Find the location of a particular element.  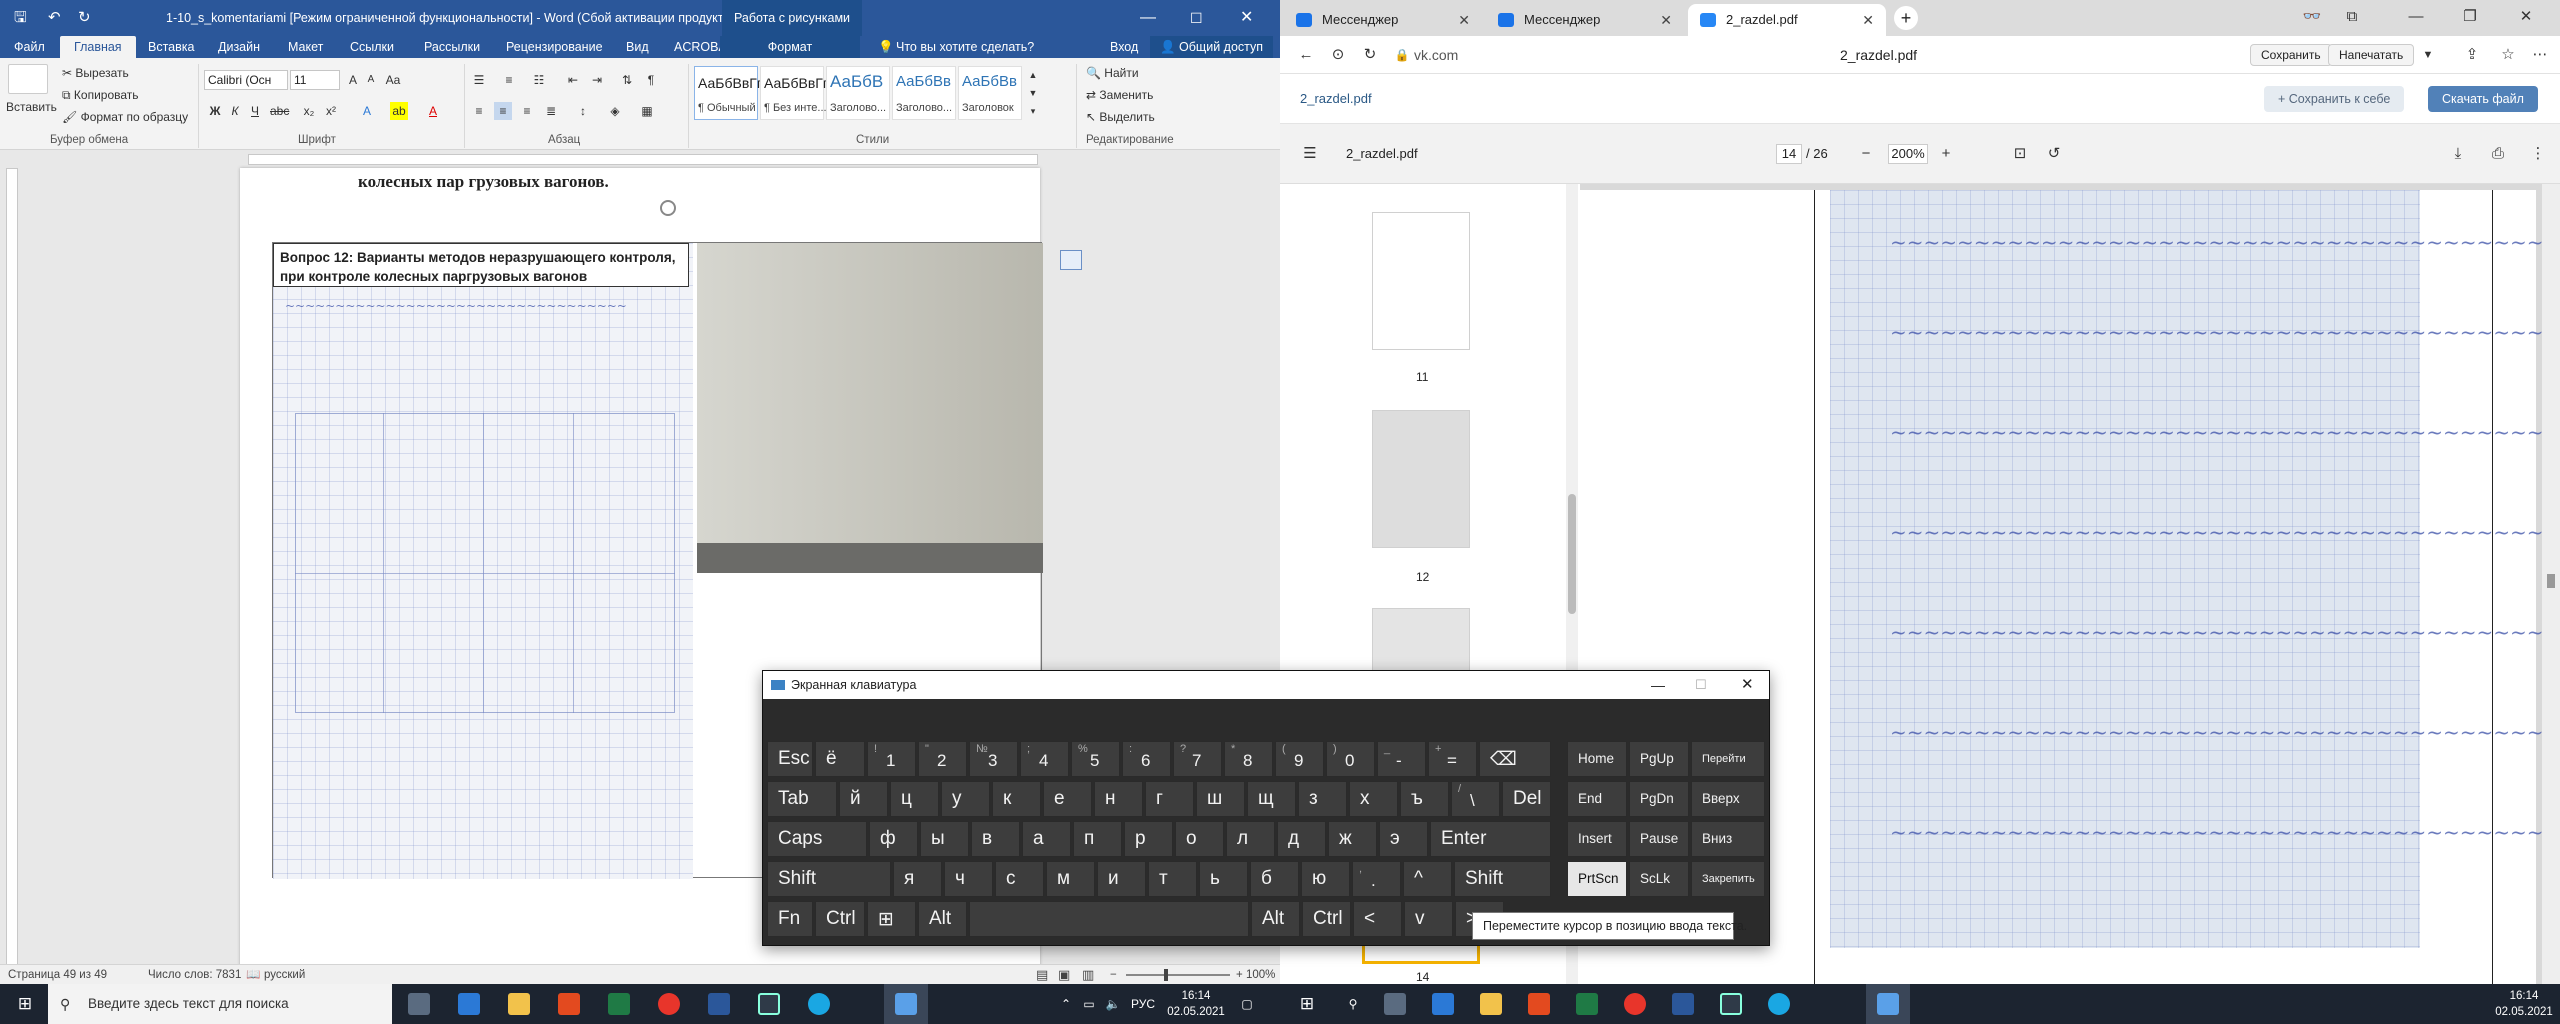

sidebar-scroll-thumb is located at coordinates (1572, 554).